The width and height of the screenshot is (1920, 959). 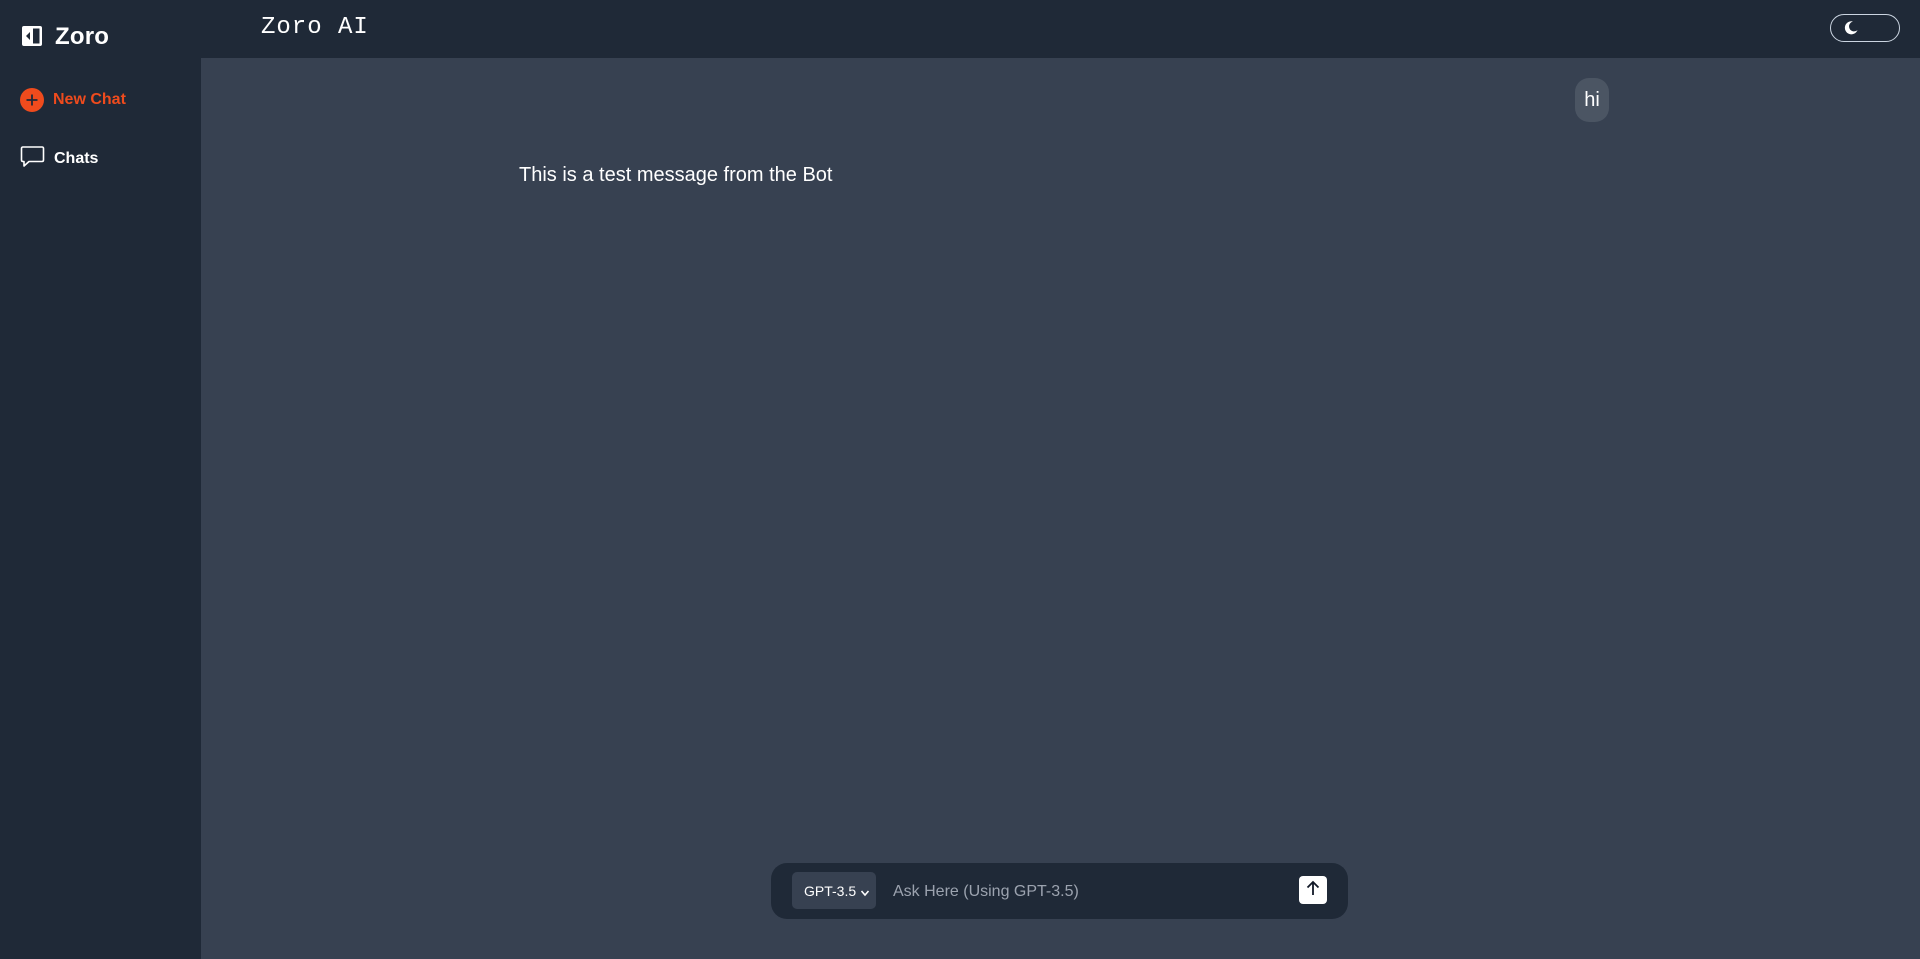 What do you see at coordinates (830, 890) in the screenshot?
I see `model-select-value: GPT-3.5` at bounding box center [830, 890].